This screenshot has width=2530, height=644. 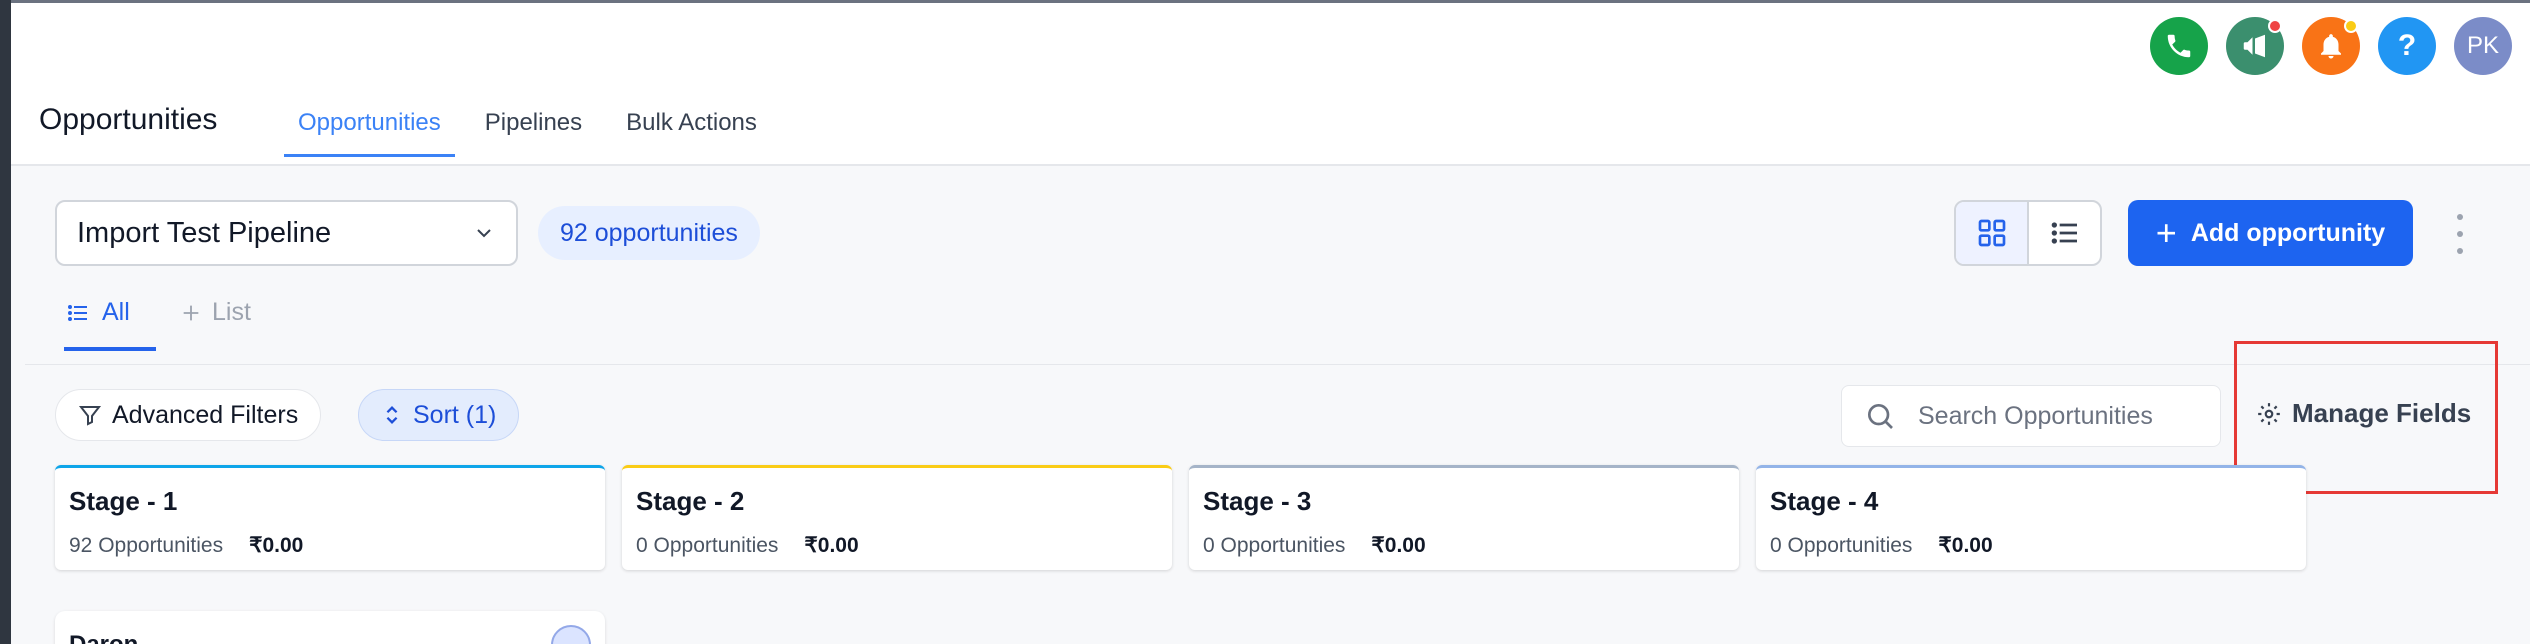 What do you see at coordinates (90, 416) in the screenshot?
I see `filter-icon` at bounding box center [90, 416].